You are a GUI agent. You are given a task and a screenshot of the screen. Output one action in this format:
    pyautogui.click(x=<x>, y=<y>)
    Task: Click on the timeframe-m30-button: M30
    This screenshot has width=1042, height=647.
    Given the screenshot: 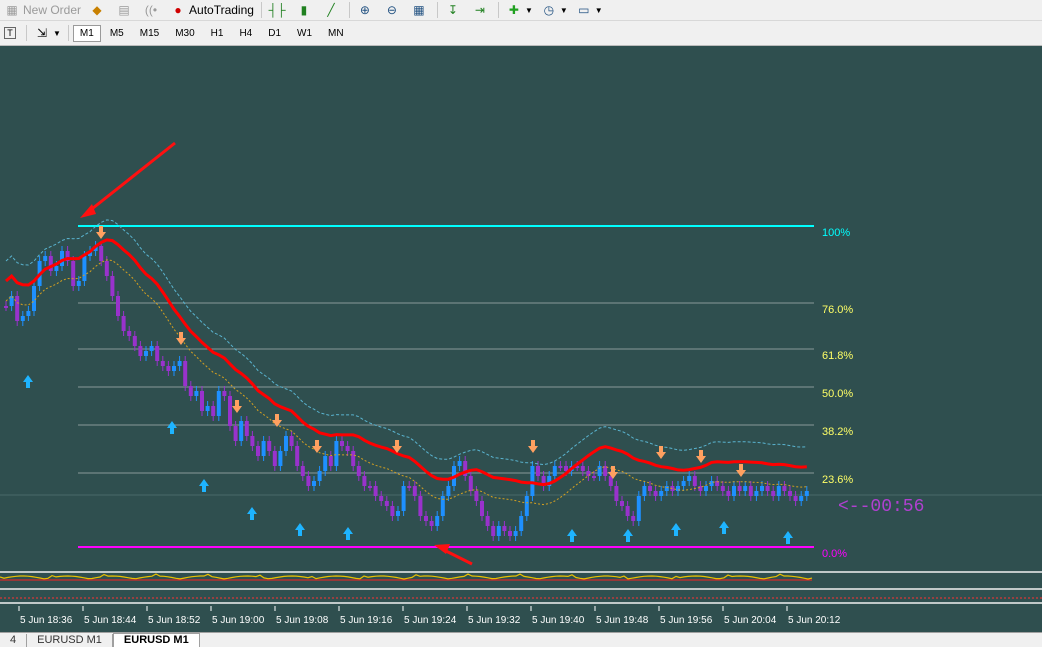 What is the action you would take?
    pyautogui.click(x=184, y=33)
    